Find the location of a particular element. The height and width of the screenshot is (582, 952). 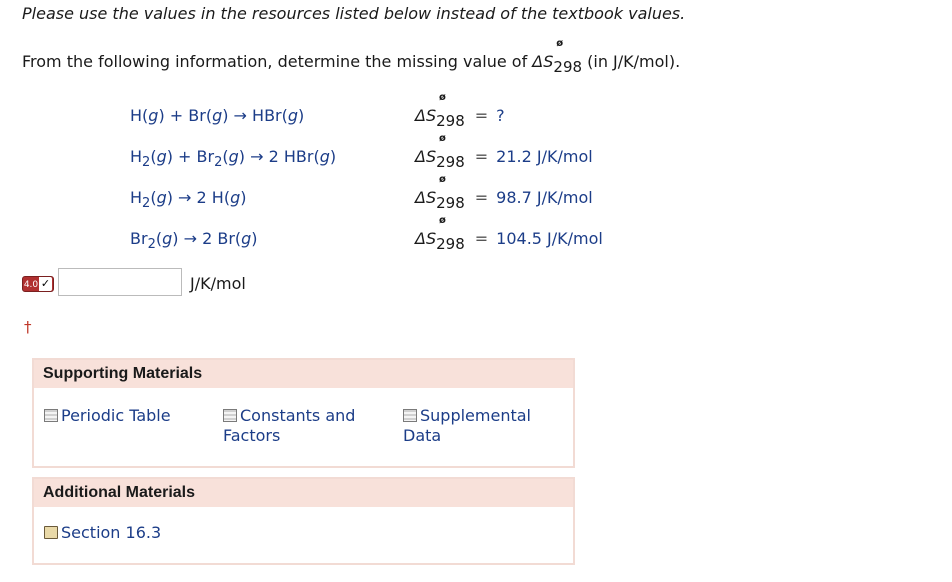

additional-materials-title: Additional Materials is located at coordinates (303, 493).